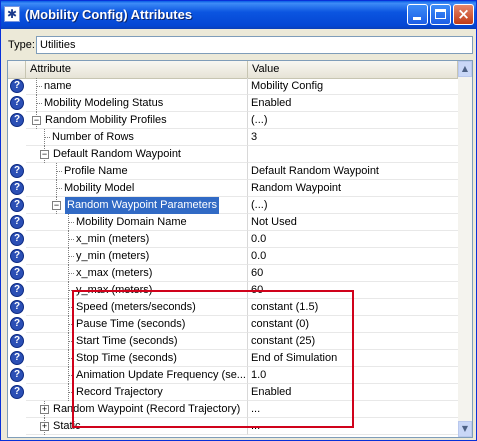 The height and width of the screenshot is (441, 477). I want to click on close-icon: ×, so click(463, 14).